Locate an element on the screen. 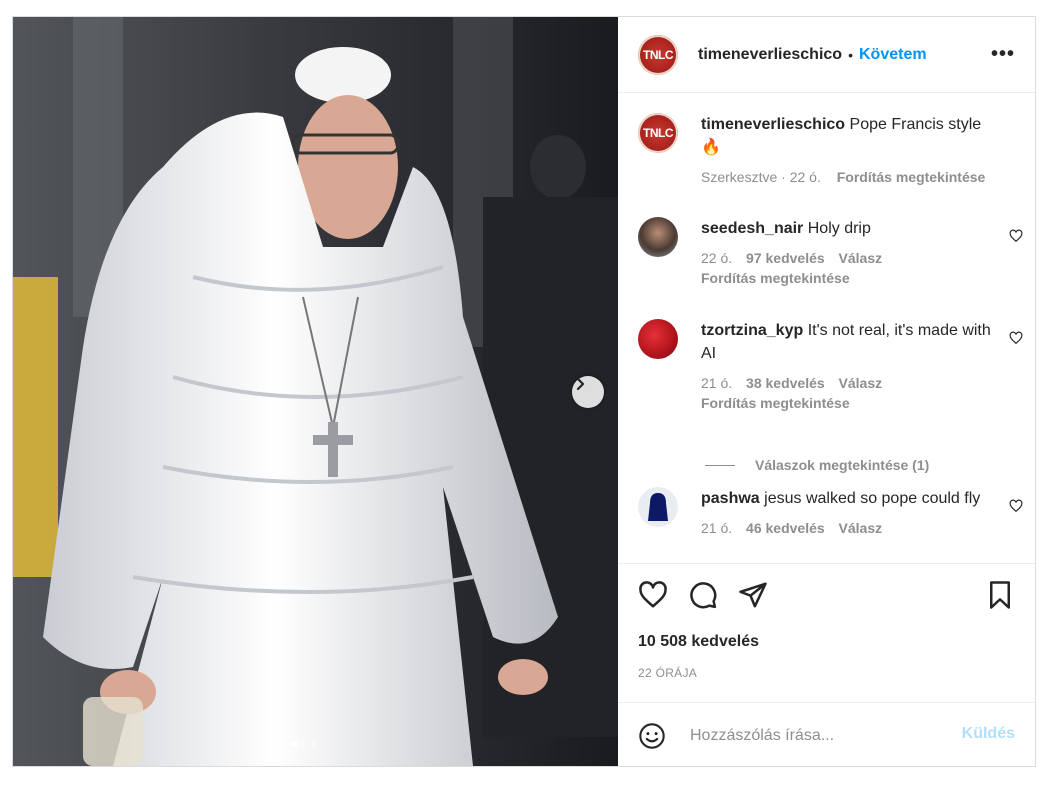 This screenshot has width=1057, height=787. carousel-indicator is located at coordinates (304, 744).